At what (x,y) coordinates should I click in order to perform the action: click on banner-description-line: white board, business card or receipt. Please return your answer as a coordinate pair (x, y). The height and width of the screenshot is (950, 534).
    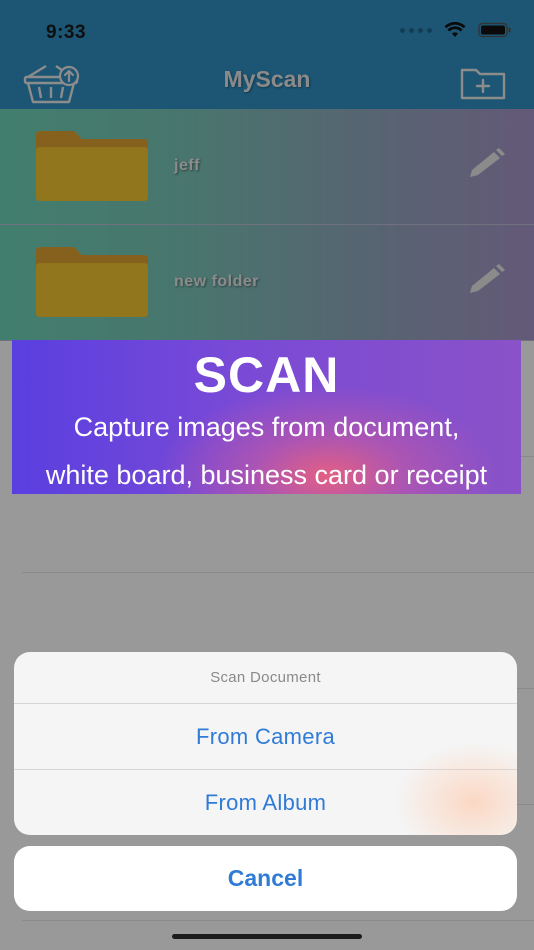
    Looking at the image, I should click on (266, 475).